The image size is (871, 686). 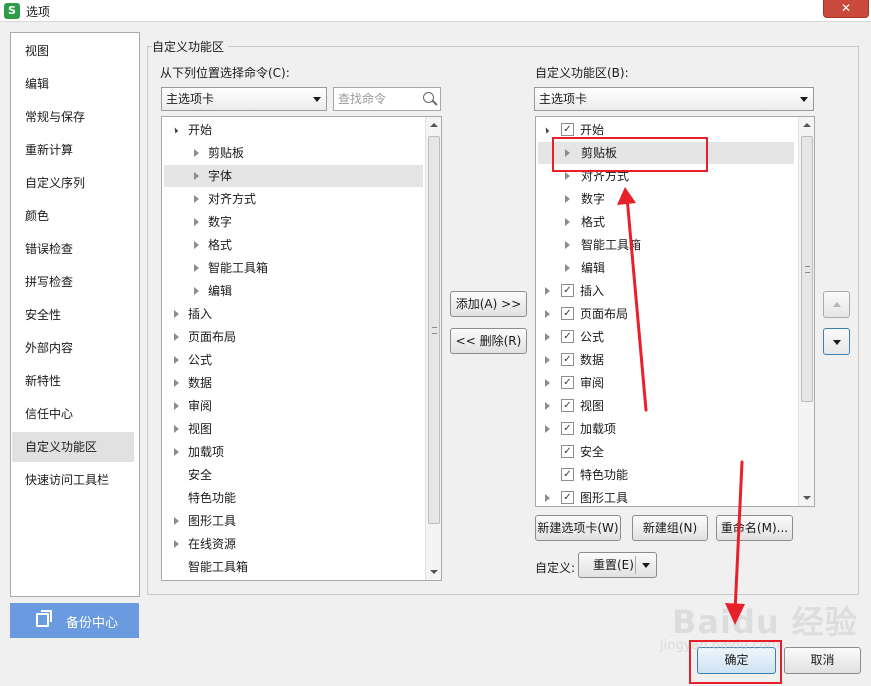 I want to click on tree-item: 图形工具, so click(x=293, y=521).